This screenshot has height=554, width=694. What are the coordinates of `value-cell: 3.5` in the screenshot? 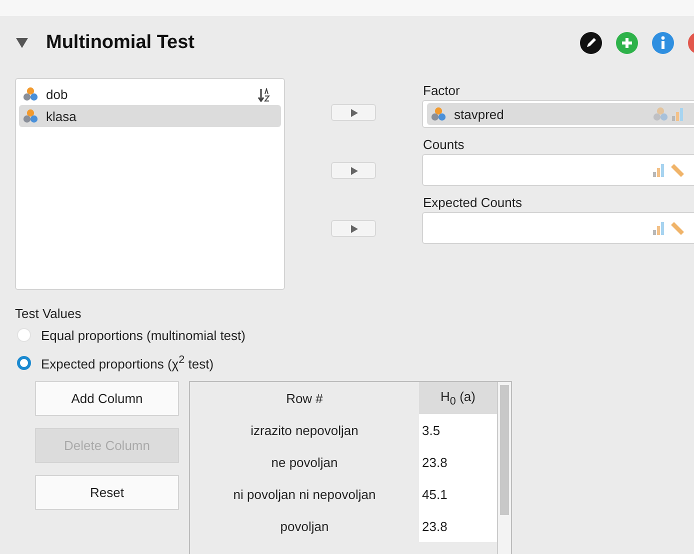 It's located at (458, 430).